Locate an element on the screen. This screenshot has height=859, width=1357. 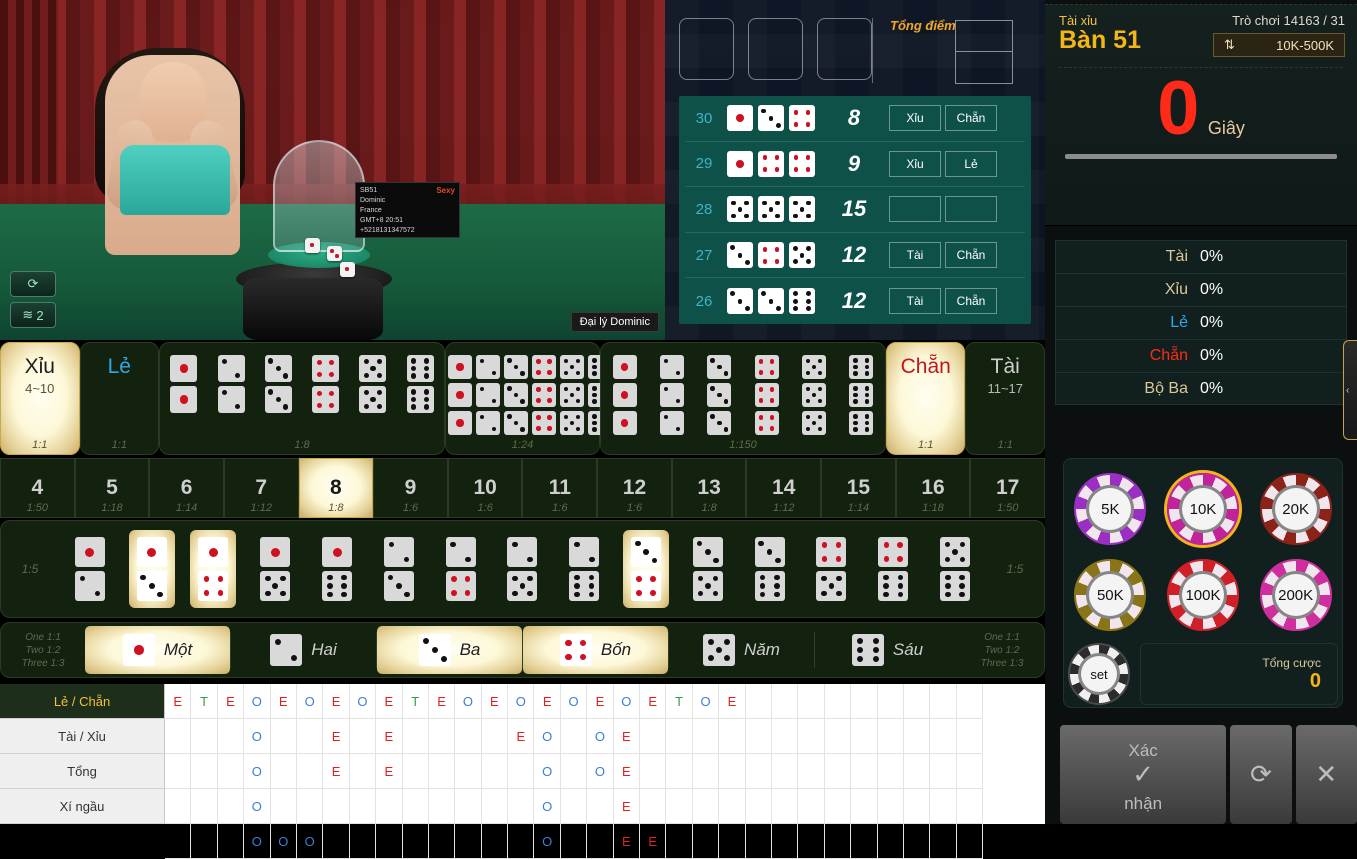
action-button-bar: Xác ✓ nhận ⟳ ✕ is located at coordinates (1201, 774).